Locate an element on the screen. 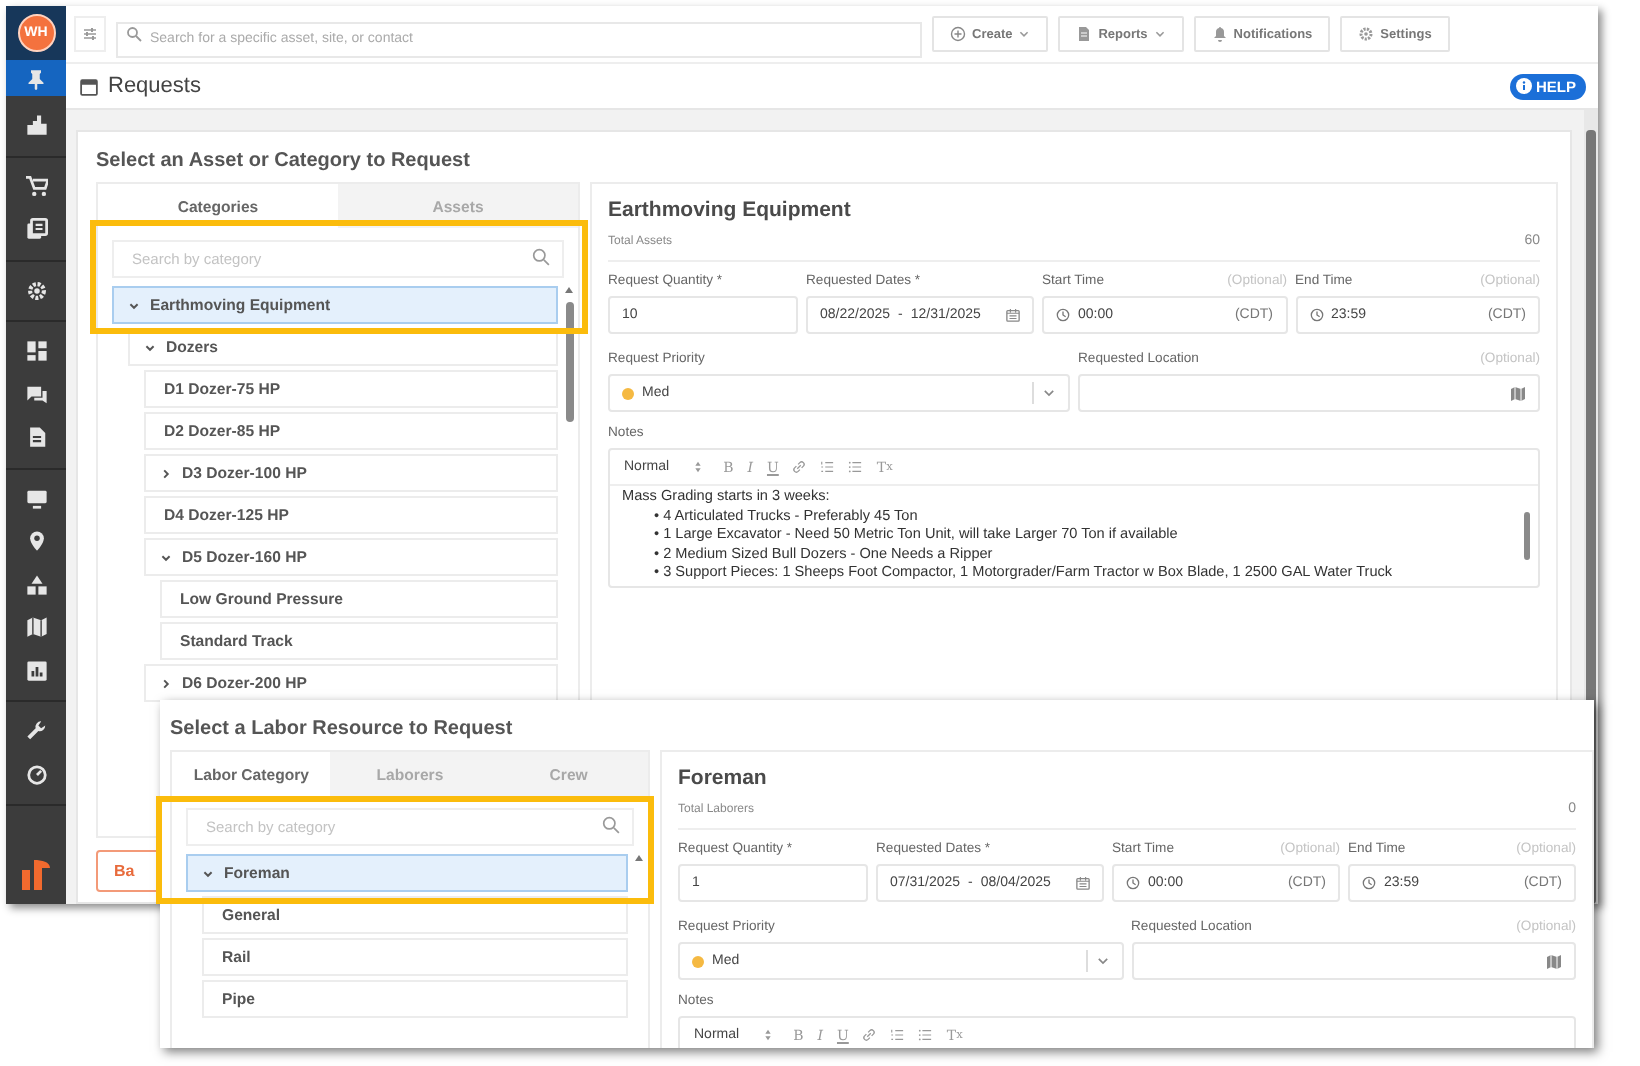  gauge-icon is located at coordinates (36, 774).